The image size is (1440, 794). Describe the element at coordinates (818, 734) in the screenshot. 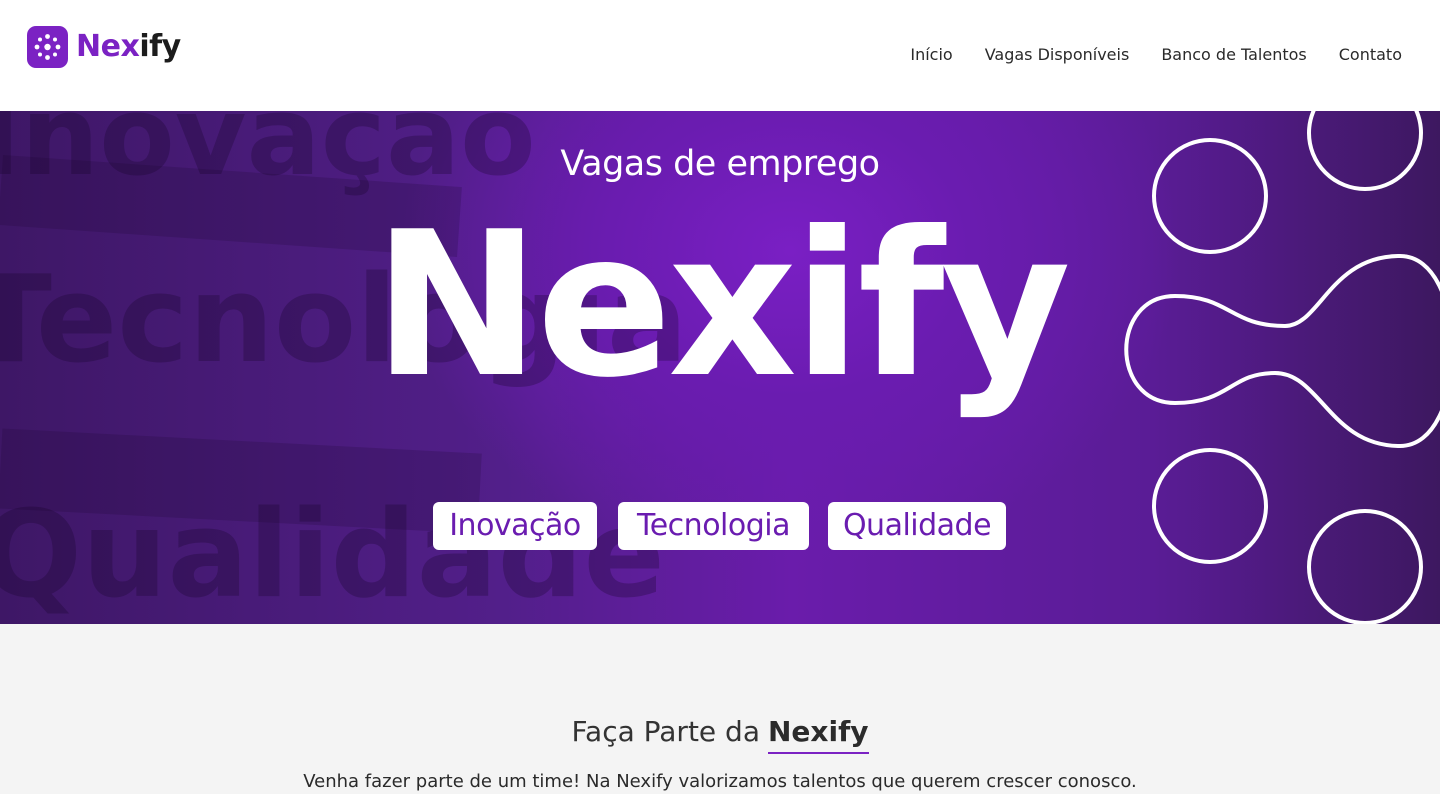

I see `section-title-highlight: Nexify` at that location.